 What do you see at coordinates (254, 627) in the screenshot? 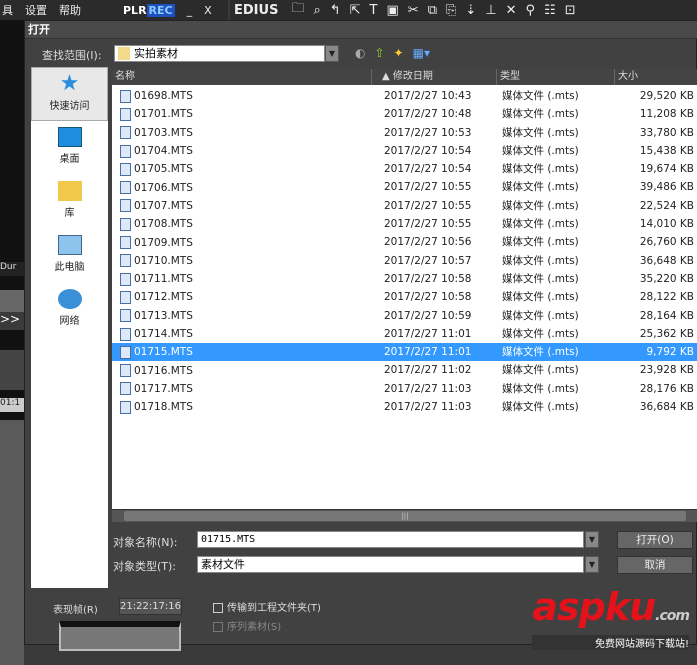
I see `sequence-label: 序列素材(S)` at bounding box center [254, 627].